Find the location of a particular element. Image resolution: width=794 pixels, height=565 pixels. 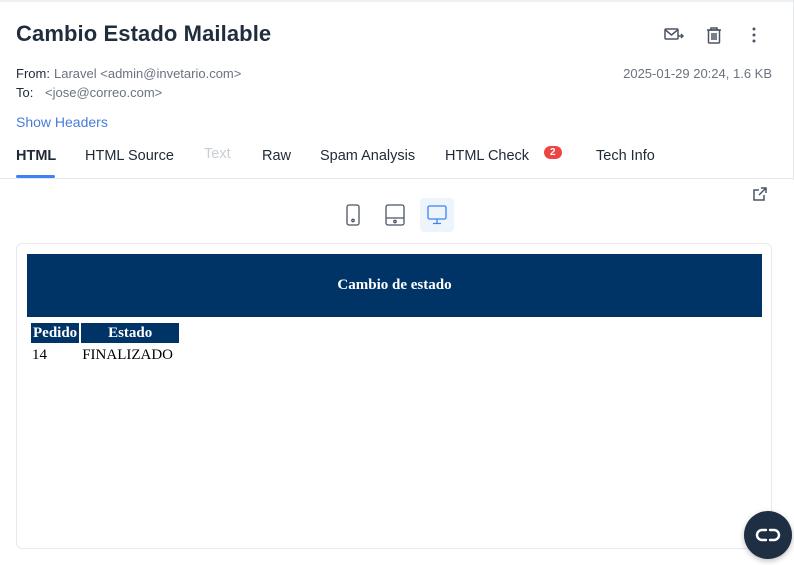

top-divider is located at coordinates (397, 1).